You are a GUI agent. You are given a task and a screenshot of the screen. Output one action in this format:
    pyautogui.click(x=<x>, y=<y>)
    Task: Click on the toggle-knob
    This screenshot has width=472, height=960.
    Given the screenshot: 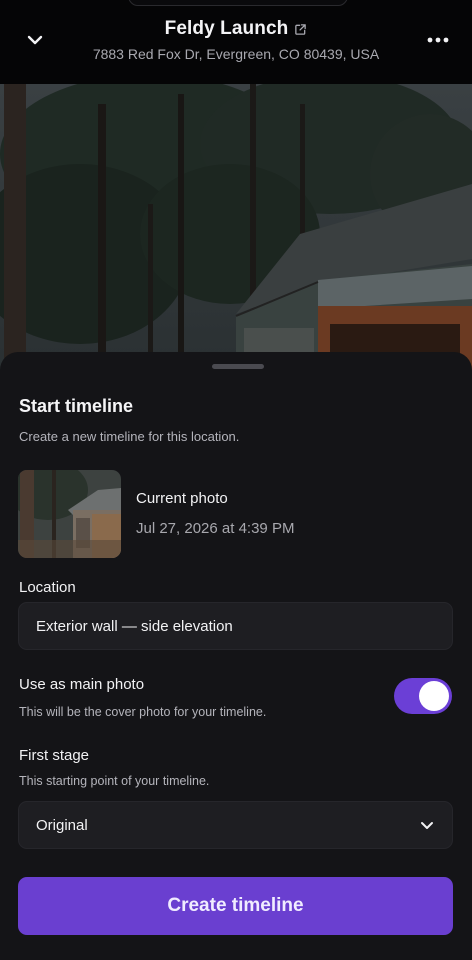 What is the action you would take?
    pyautogui.click(x=434, y=696)
    